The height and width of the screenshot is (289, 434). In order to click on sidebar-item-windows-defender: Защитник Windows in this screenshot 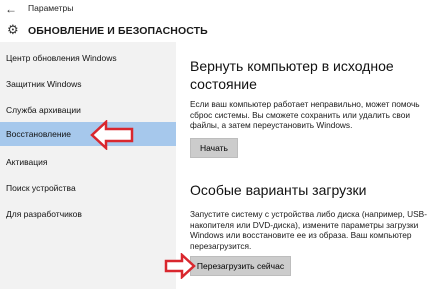, I will do `click(88, 84)`.